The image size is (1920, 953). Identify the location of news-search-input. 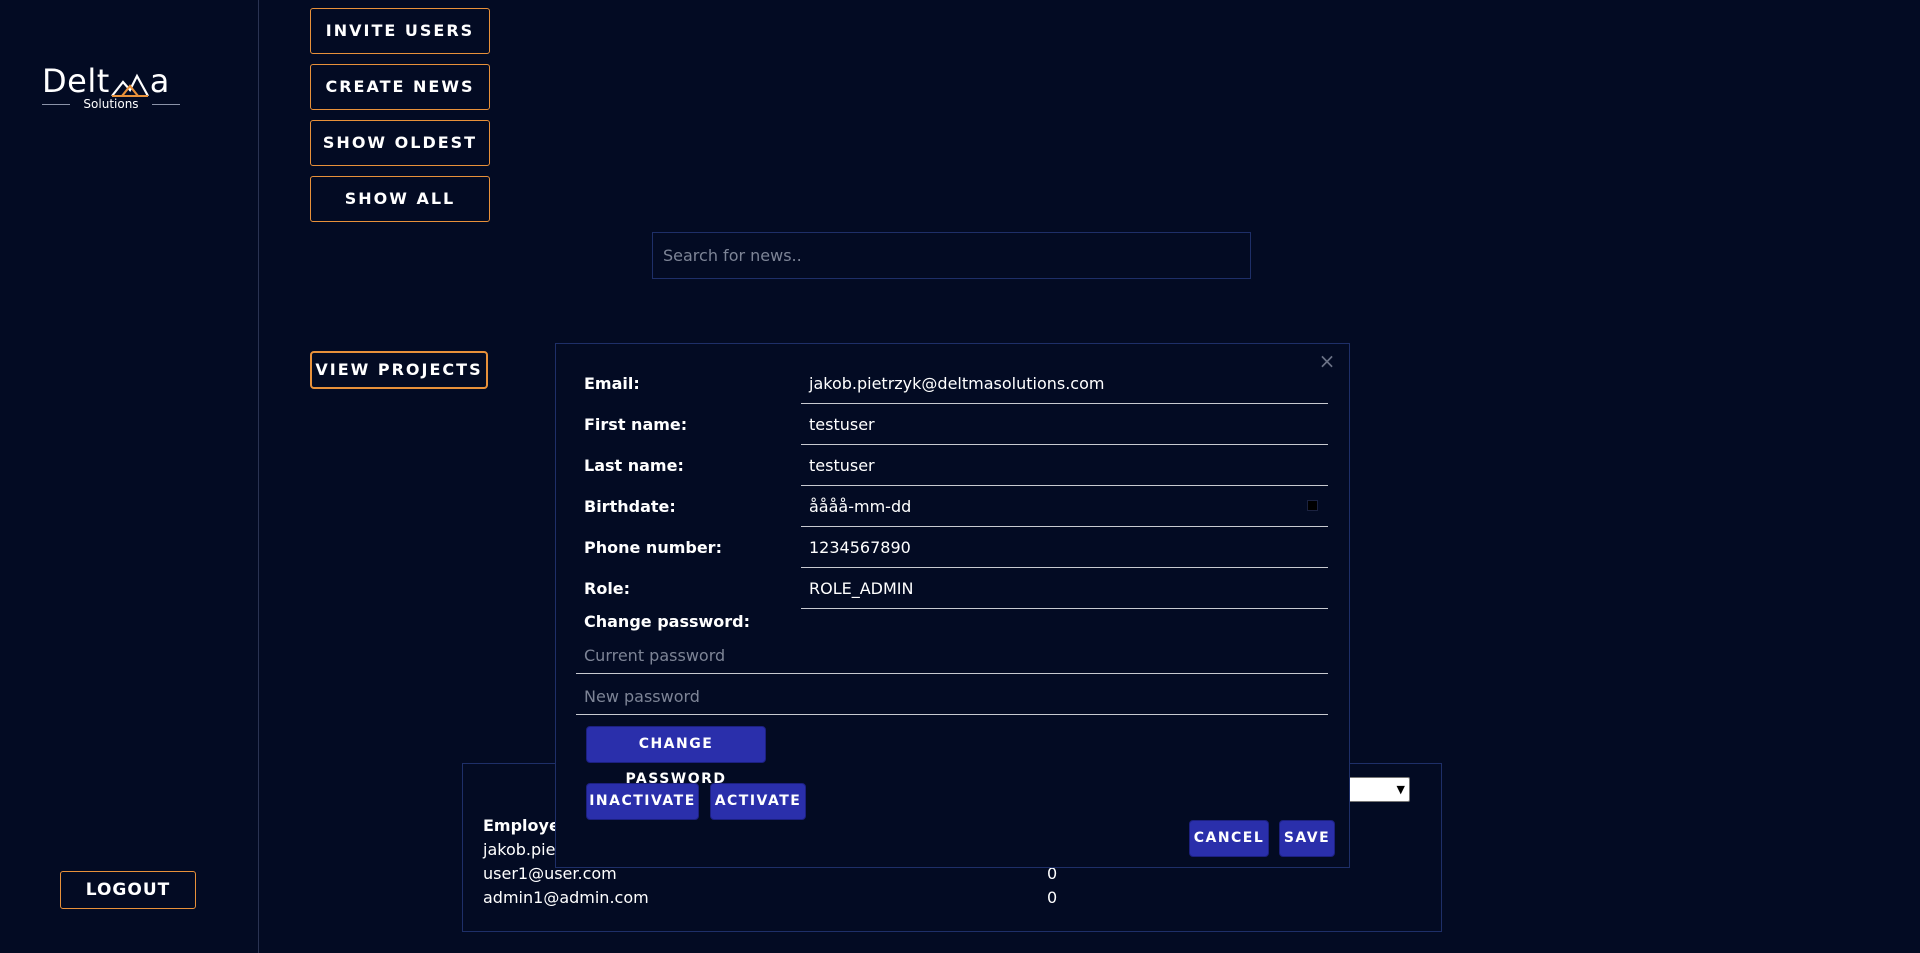
(951, 255).